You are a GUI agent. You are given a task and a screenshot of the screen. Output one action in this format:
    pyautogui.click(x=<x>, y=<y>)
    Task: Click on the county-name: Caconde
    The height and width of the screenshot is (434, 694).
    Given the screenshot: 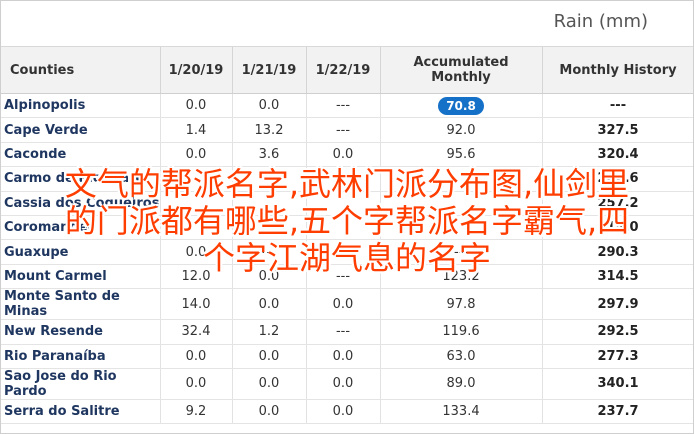 What is the action you would take?
    pyautogui.click(x=80, y=155)
    